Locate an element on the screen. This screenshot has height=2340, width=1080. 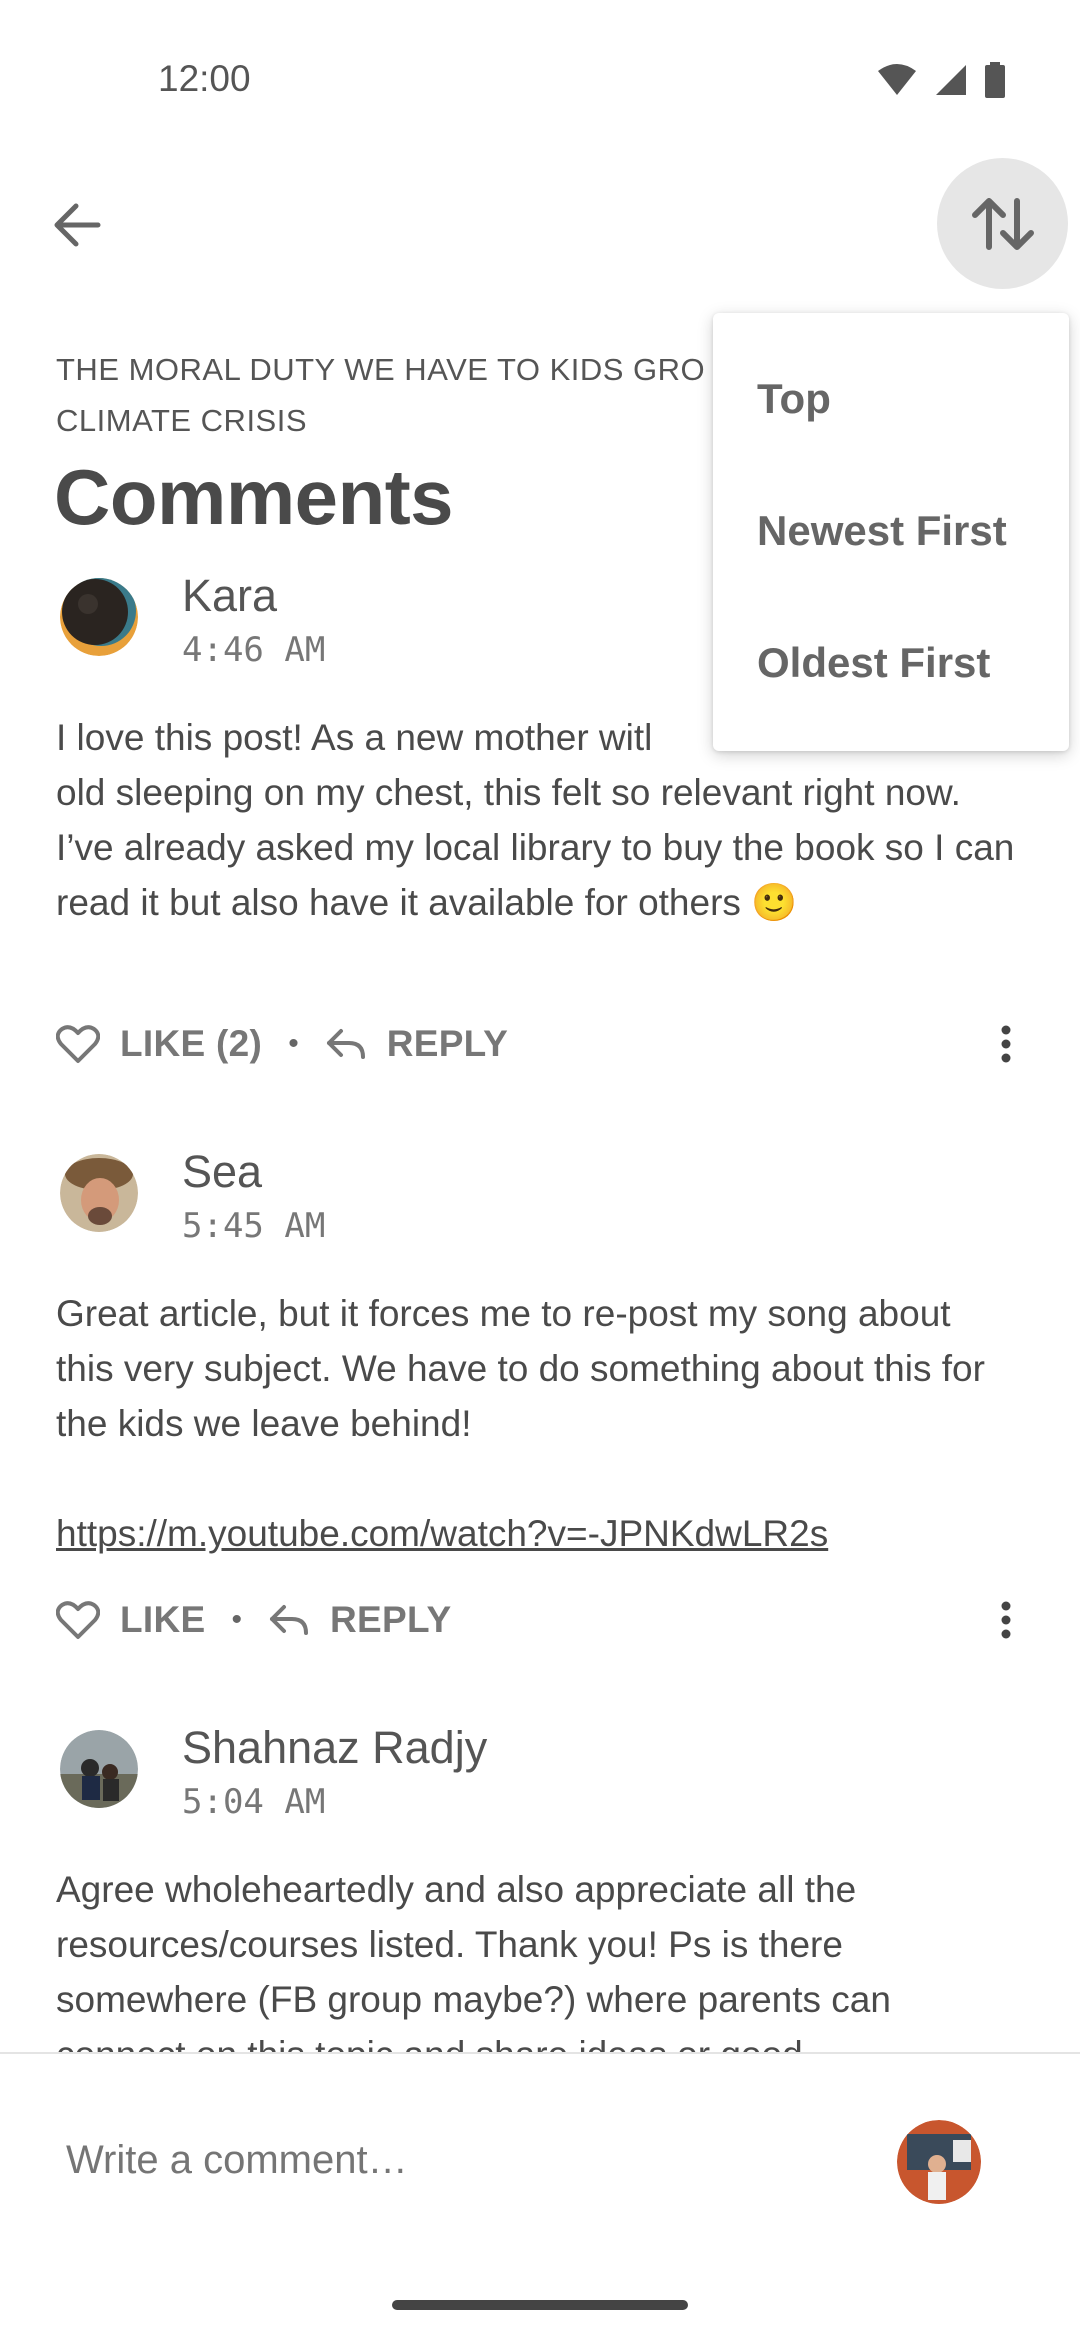
like-label: LIKE is located at coordinates (163, 1619).